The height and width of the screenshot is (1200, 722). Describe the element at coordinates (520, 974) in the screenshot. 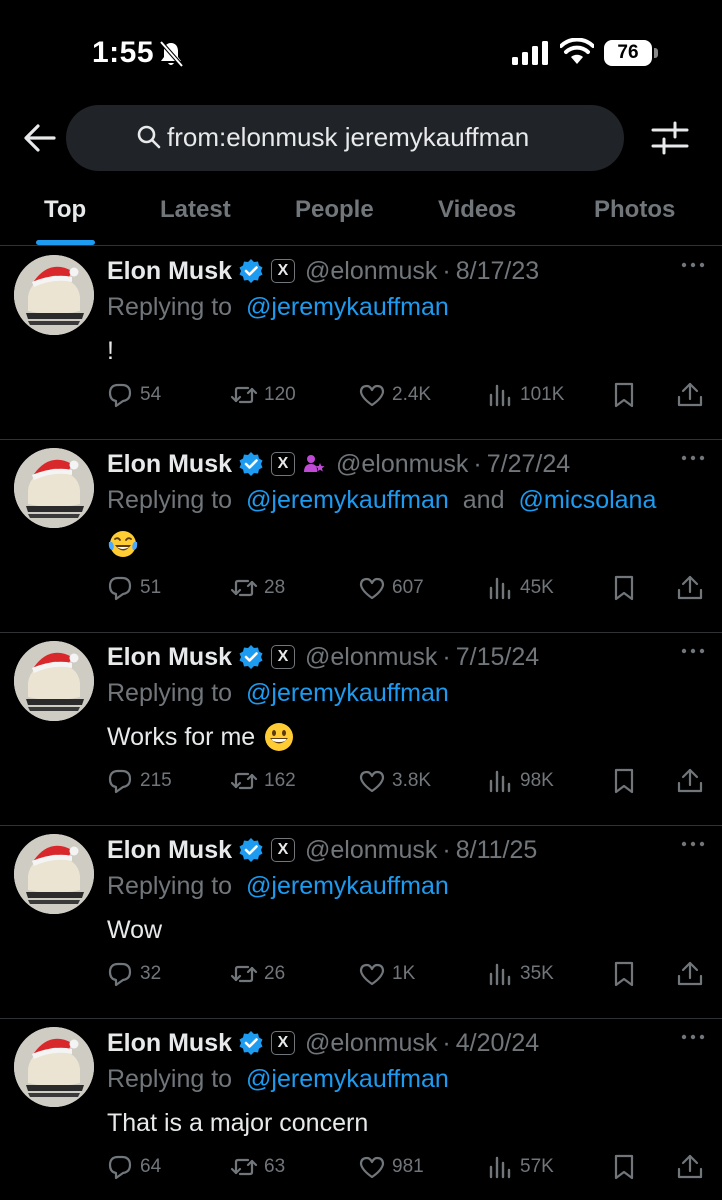

I see `views-button: 35K` at that location.